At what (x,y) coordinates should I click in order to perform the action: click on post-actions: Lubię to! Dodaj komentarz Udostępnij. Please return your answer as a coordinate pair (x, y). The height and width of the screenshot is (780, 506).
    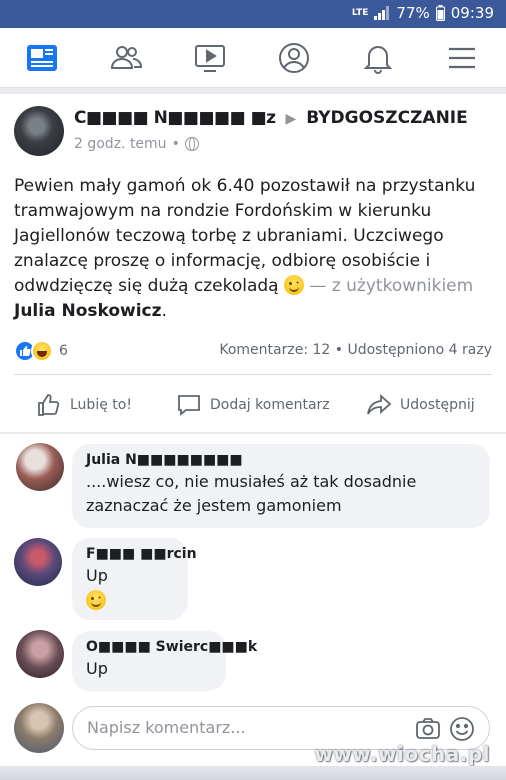
    Looking at the image, I should click on (253, 406).